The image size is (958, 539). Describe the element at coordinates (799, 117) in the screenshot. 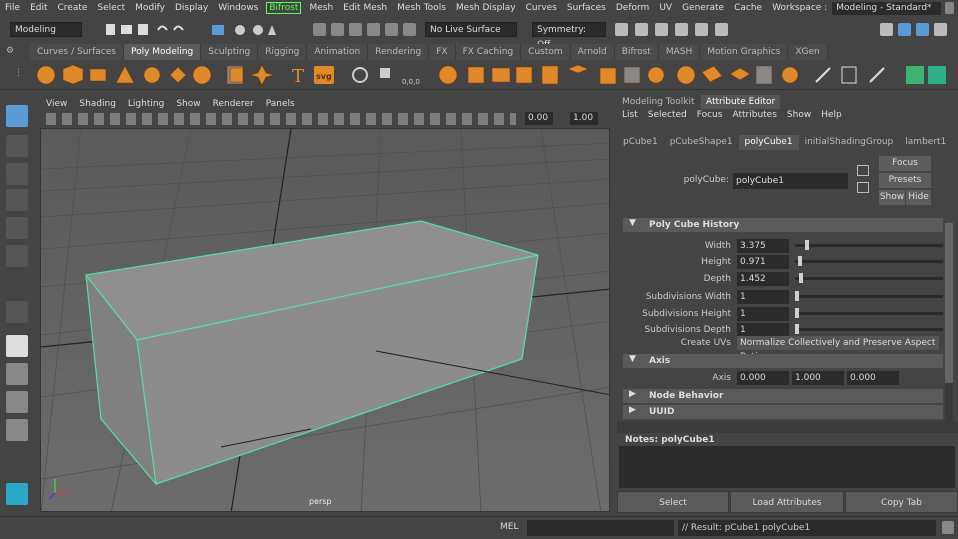

I see `ae-menu-show: Show` at that location.